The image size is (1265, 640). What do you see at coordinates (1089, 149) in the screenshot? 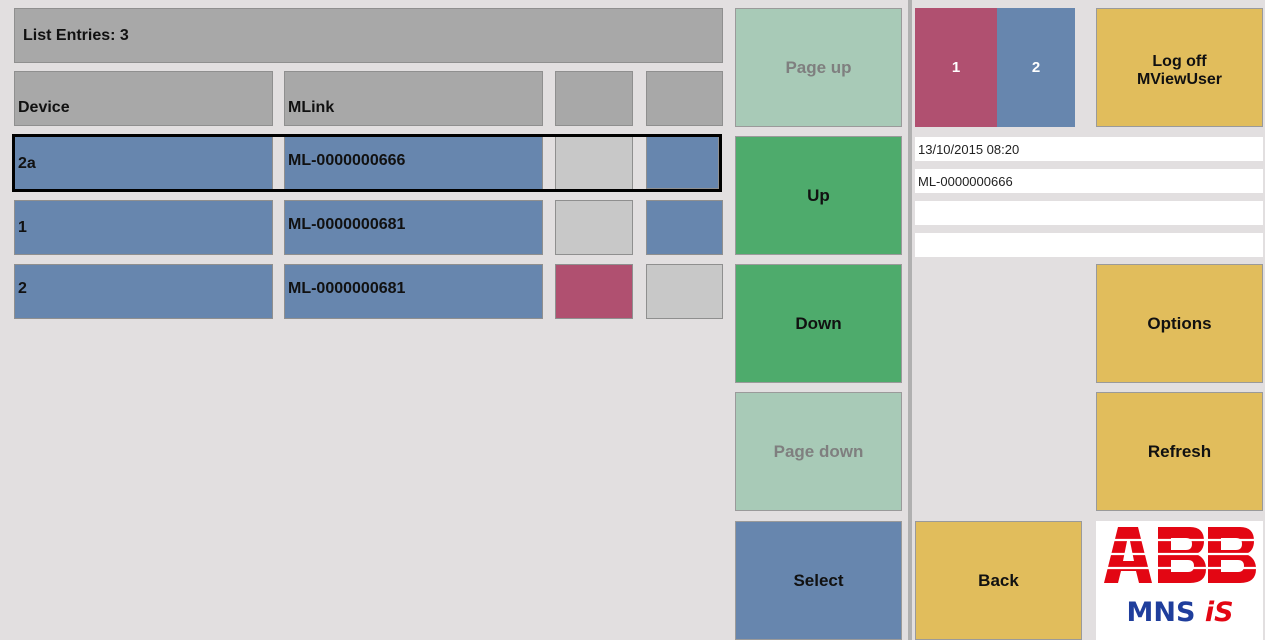
I see `datetime-display: 13/10/2015 08:20` at bounding box center [1089, 149].